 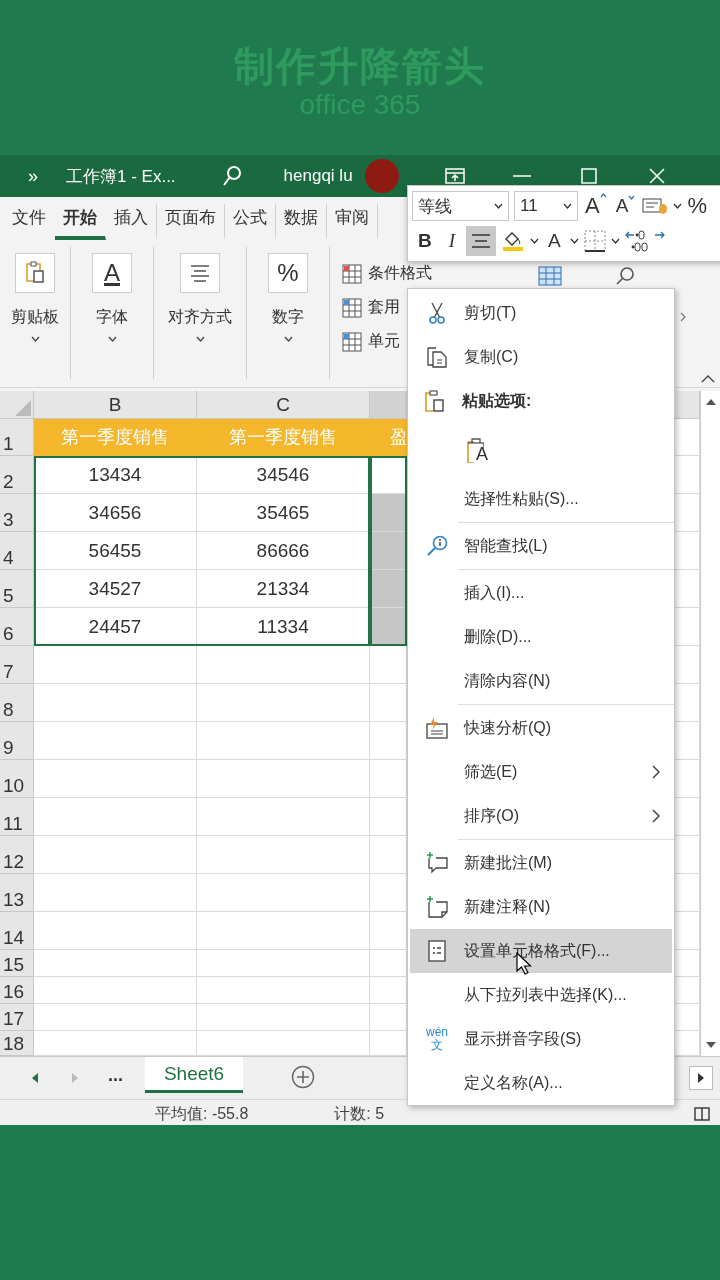 What do you see at coordinates (250, 222) in the screenshot?
I see `ribbon-tab: 公式` at bounding box center [250, 222].